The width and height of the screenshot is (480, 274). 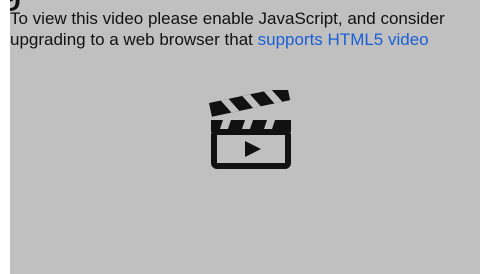 I want to click on html5-video-support-link: supports HTML5 video, so click(x=343, y=39).